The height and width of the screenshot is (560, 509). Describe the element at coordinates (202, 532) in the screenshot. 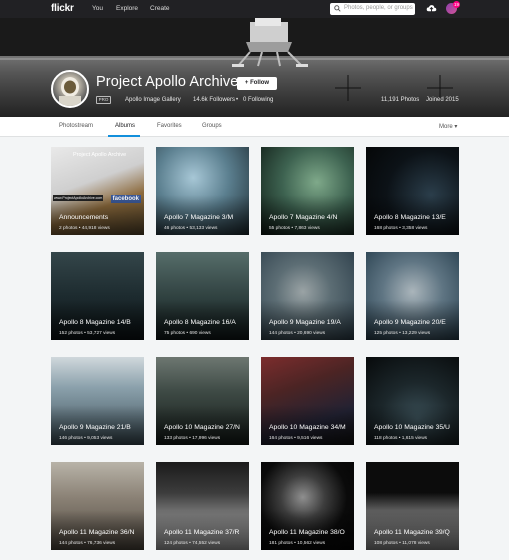

I see `album-title: Apollo 11 Magazine 37/R` at that location.